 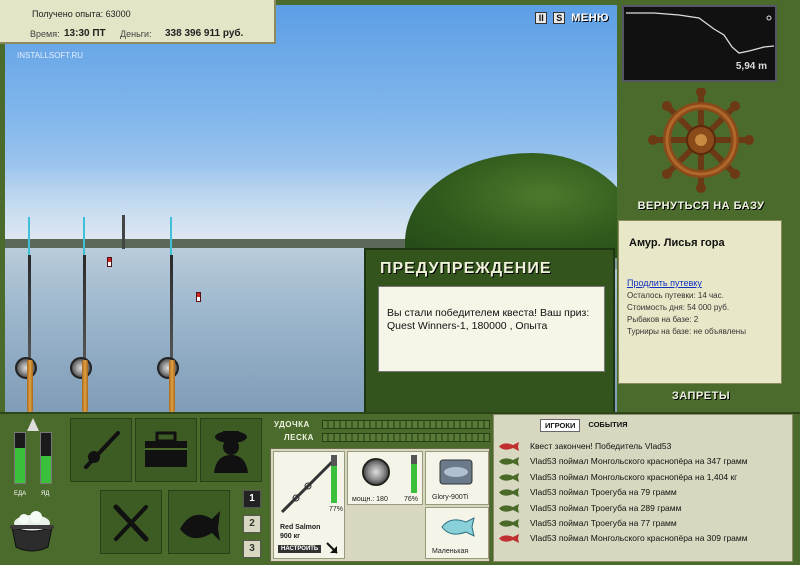 I want to click on lure-icon, so click(x=456, y=472).